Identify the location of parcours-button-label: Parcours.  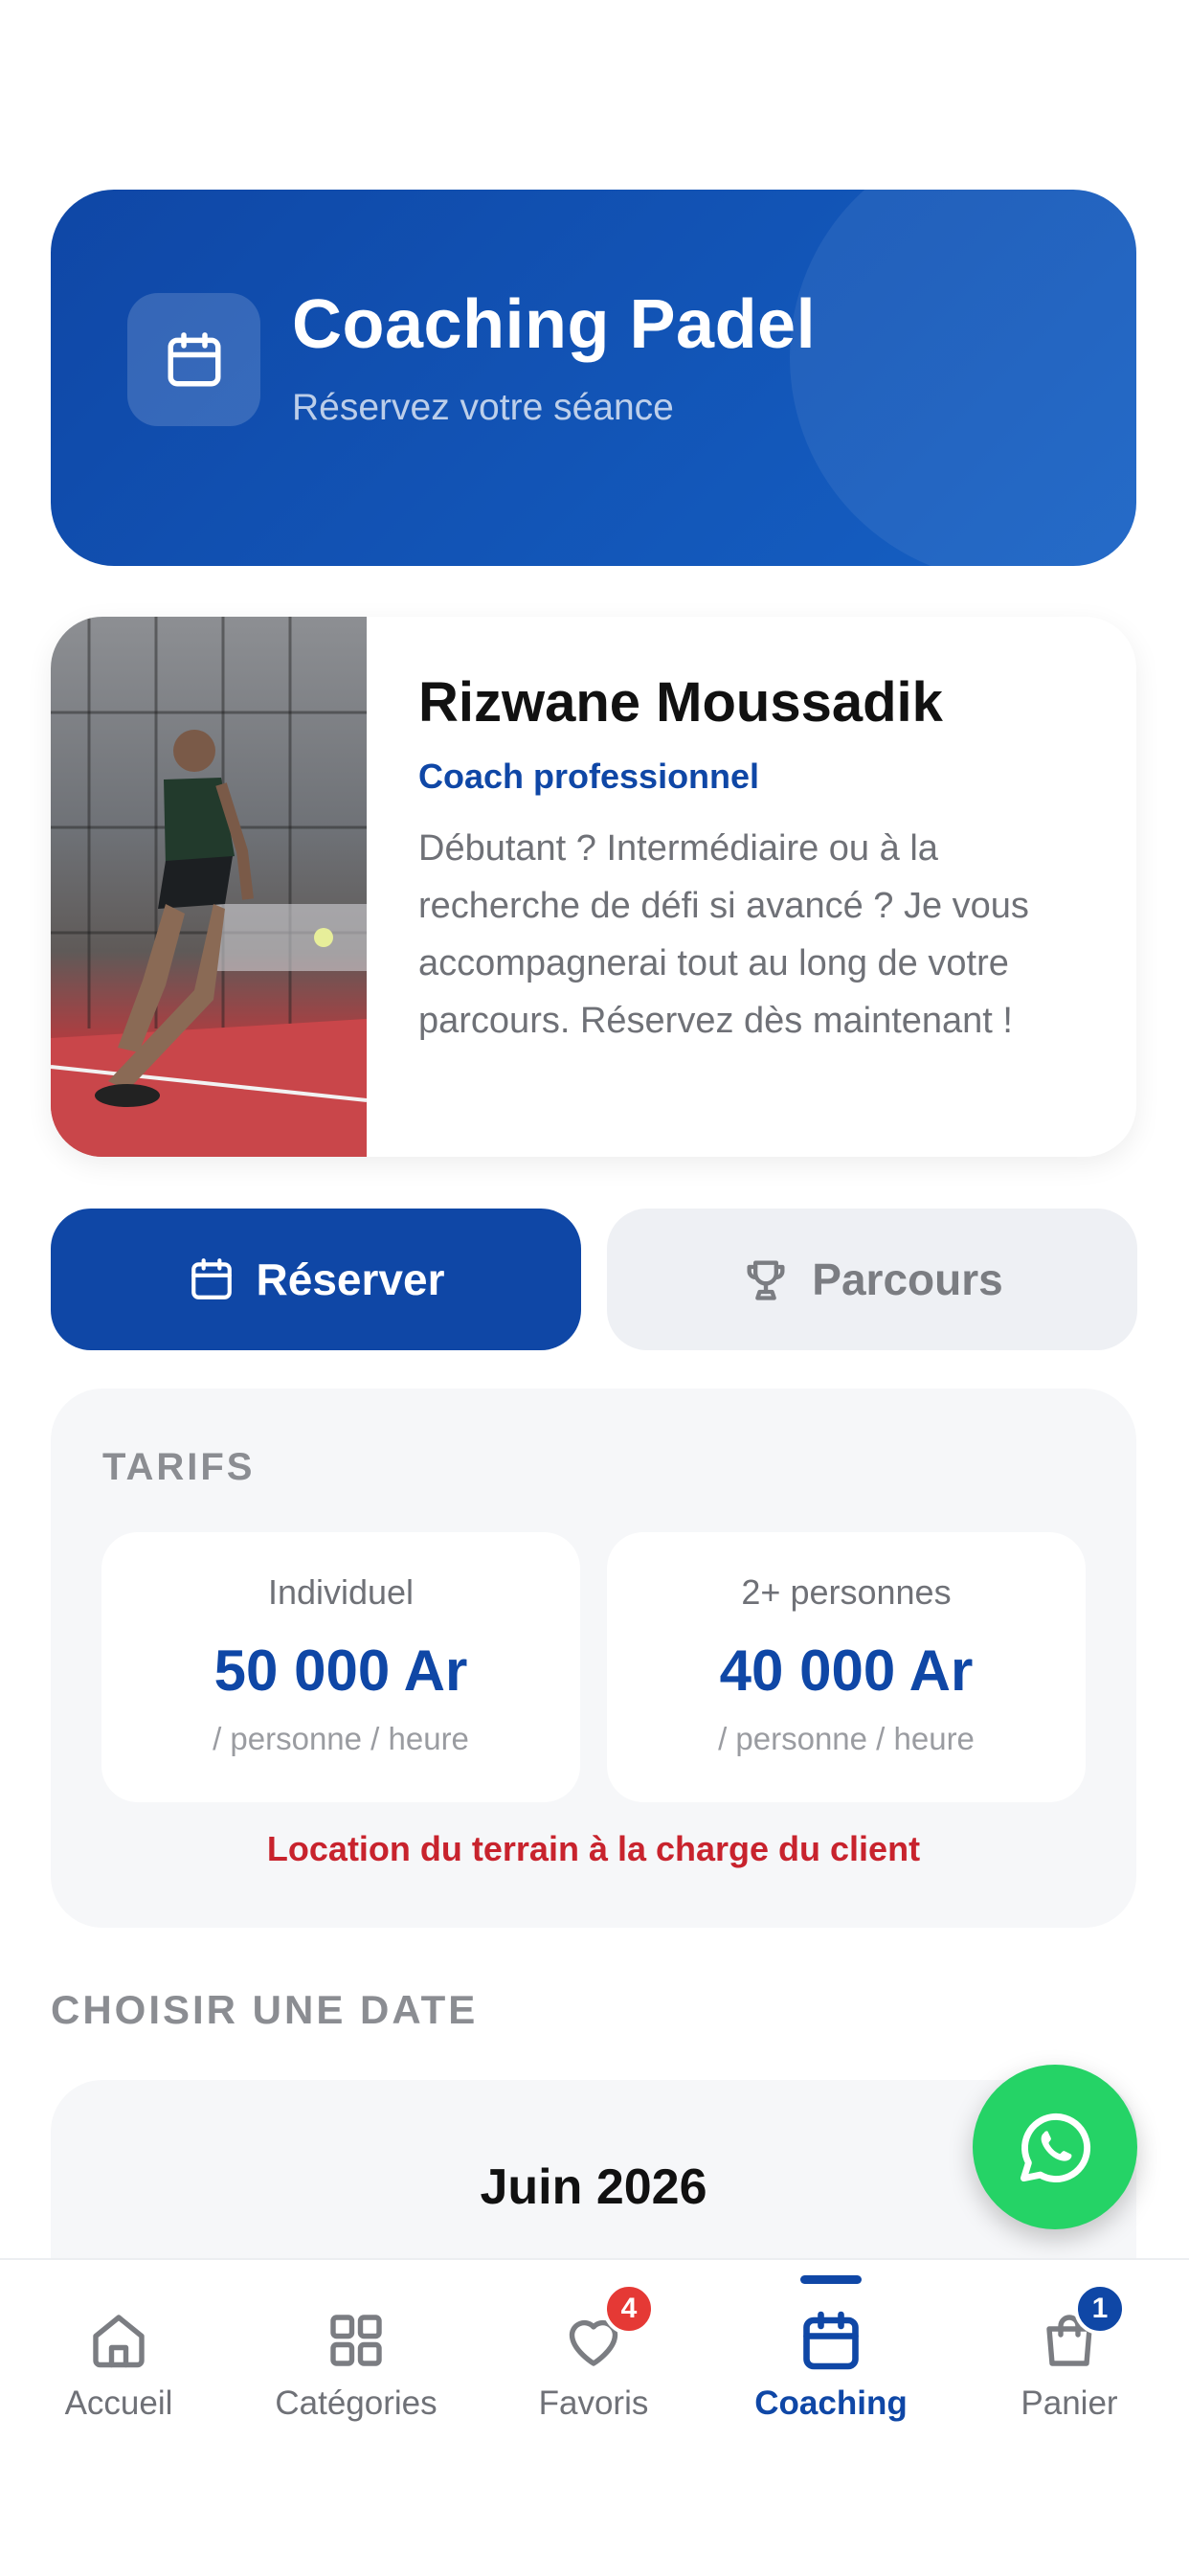
(907, 1279).